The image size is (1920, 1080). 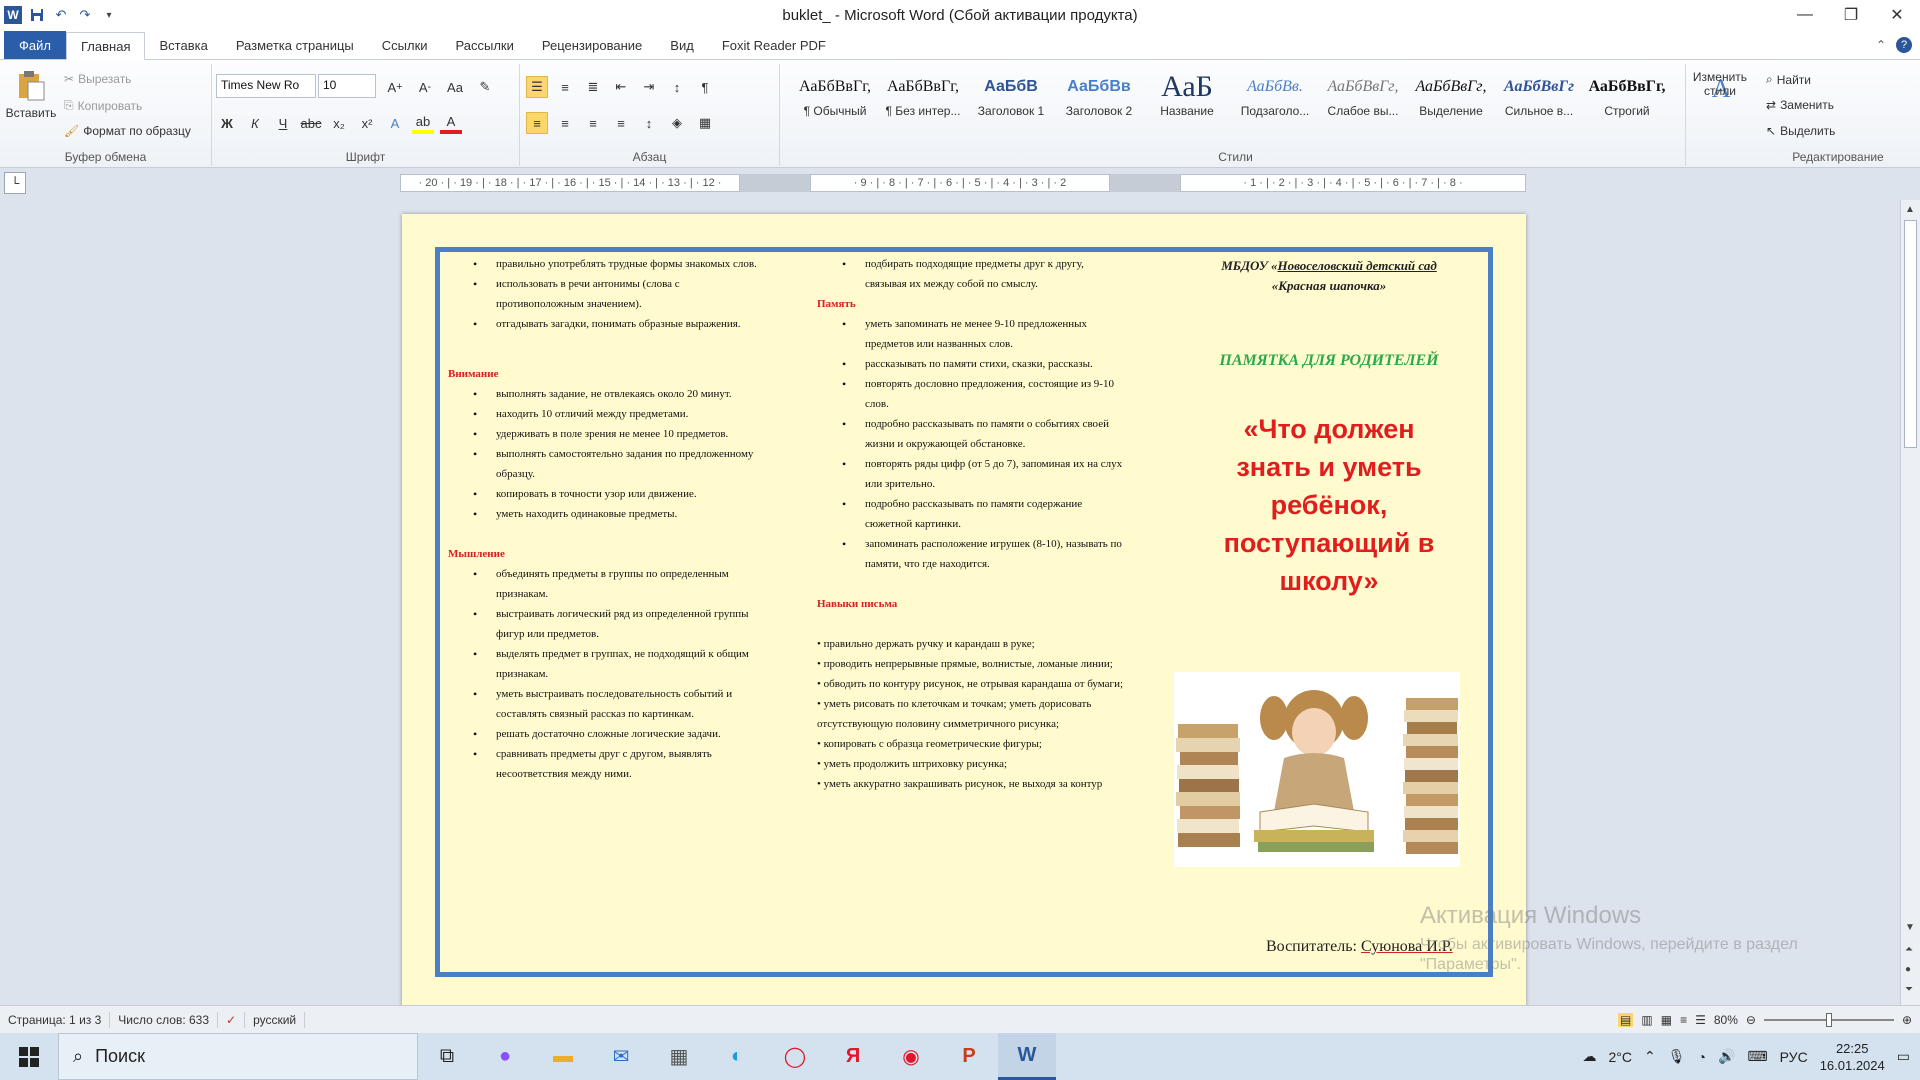 I want to click on vertical-scrollbar: ▲ ▼ ⏶ ● ⏷, so click(x=1910, y=602).